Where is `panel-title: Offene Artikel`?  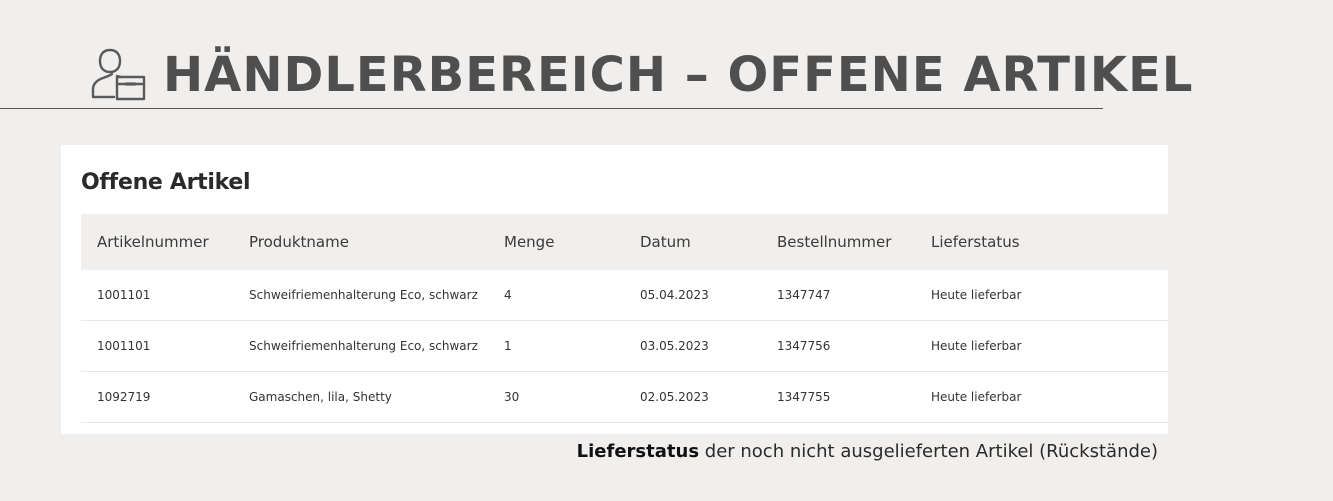 panel-title: Offene Artikel is located at coordinates (166, 182).